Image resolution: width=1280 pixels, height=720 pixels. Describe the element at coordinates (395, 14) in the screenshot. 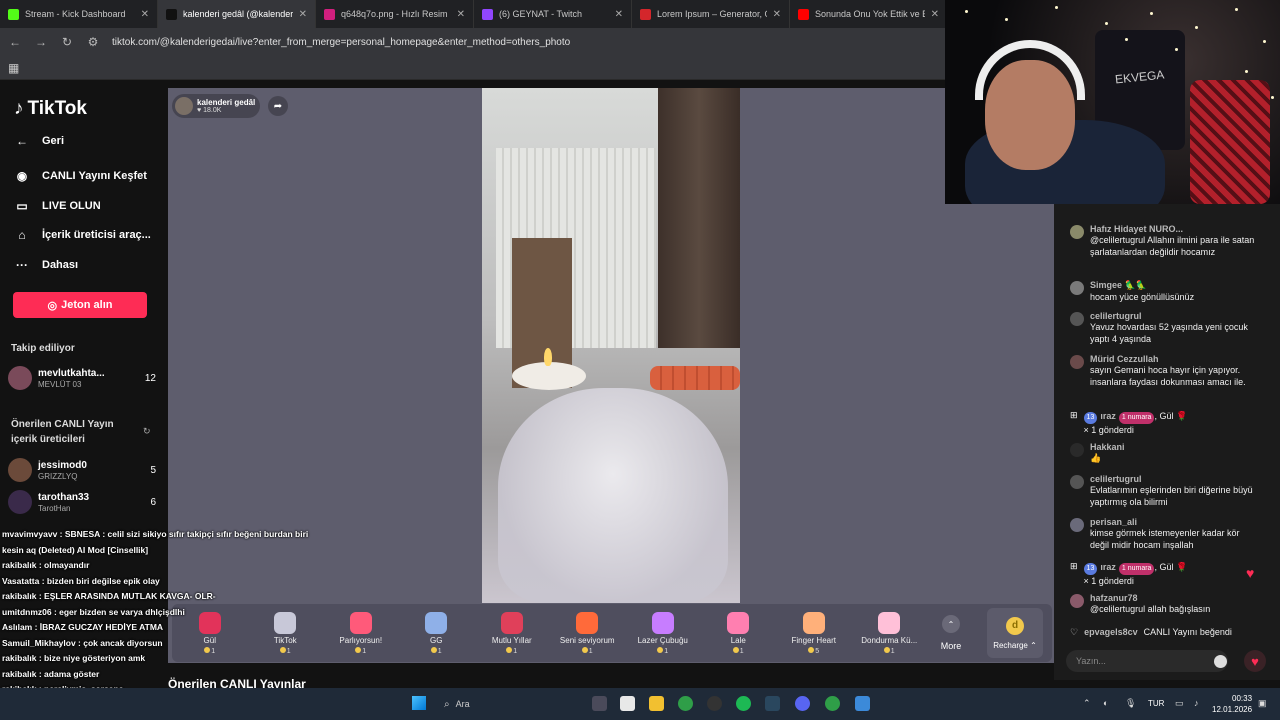

I see `browser-tab: q648q7o.png - Hızlı Resim ✕` at that location.